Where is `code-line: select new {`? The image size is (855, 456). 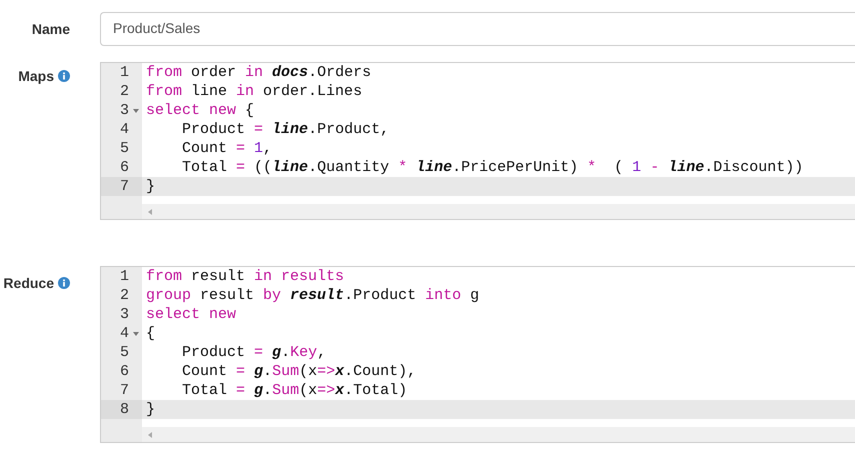
code-line: select new { is located at coordinates (199, 110).